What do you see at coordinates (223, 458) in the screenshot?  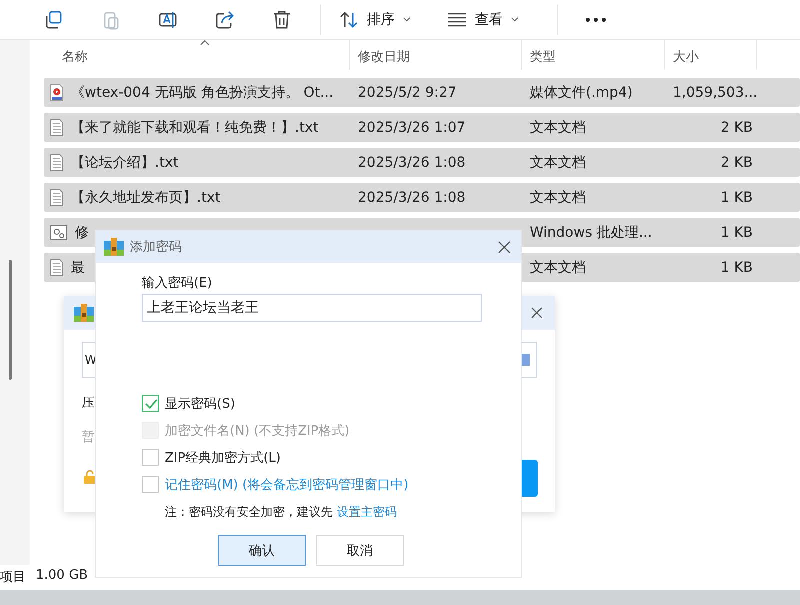 I see `option-label: ZIP经典加密方式(L)` at bounding box center [223, 458].